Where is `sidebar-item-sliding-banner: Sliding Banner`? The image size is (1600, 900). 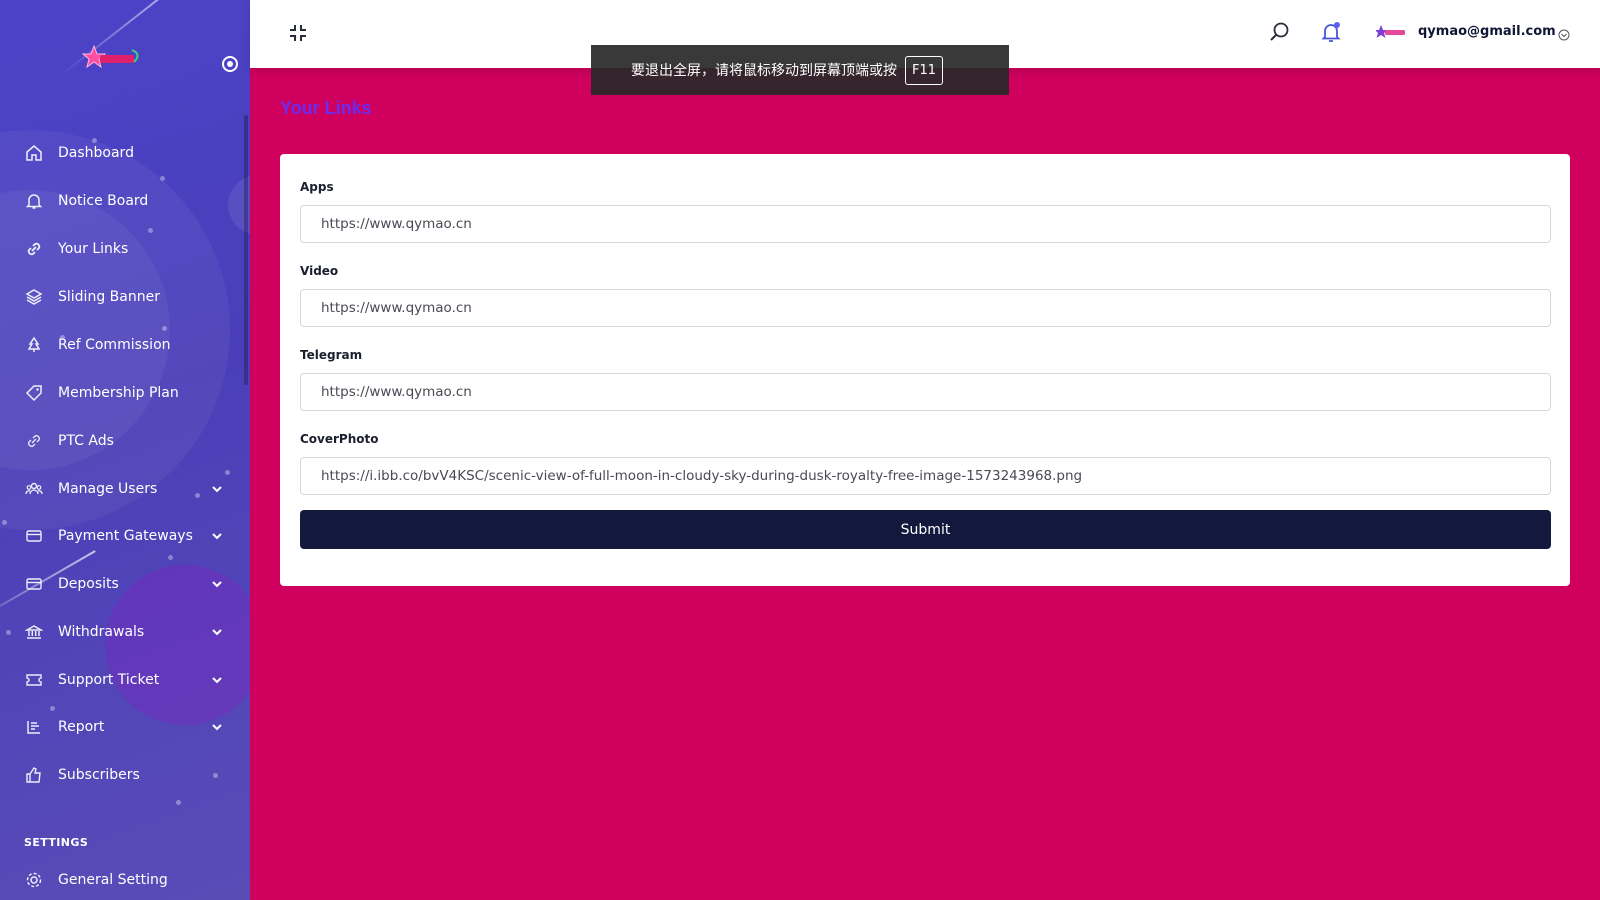
sidebar-item-sliding-banner: Sliding Banner is located at coordinates (122, 297).